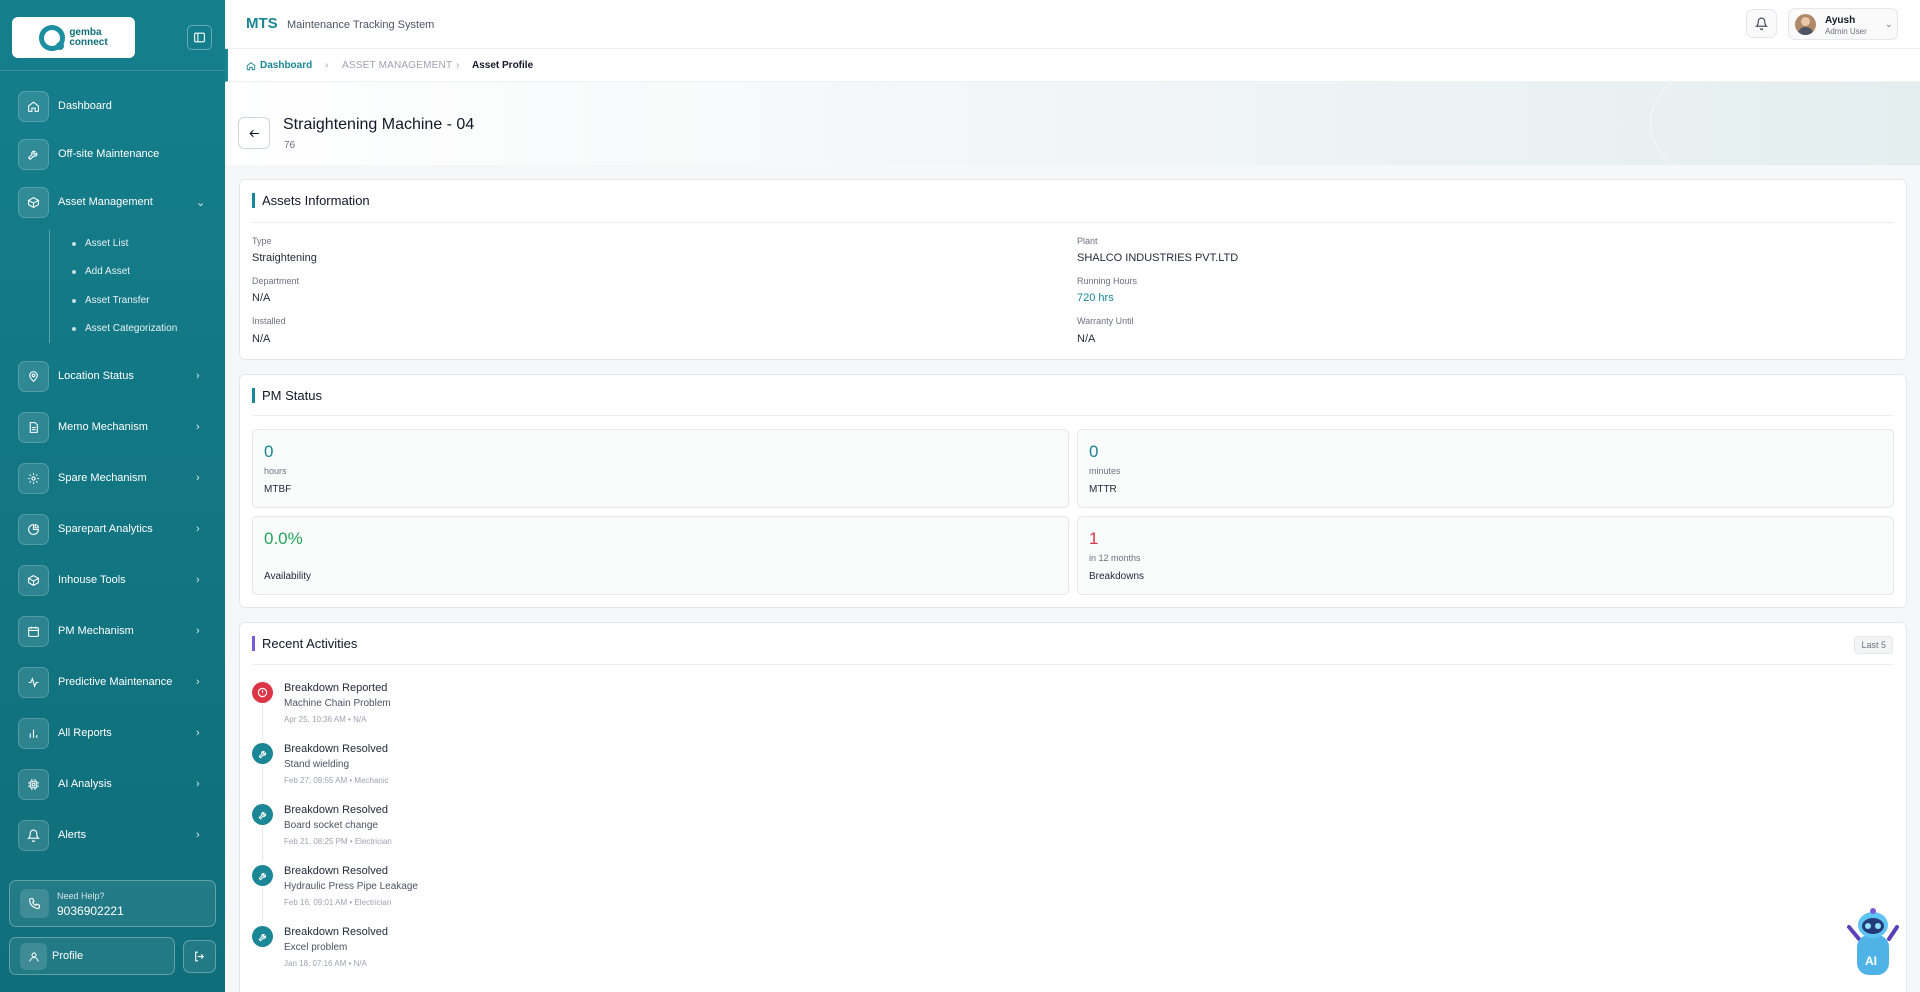  I want to click on sidebar-collapse-button, so click(199, 37).